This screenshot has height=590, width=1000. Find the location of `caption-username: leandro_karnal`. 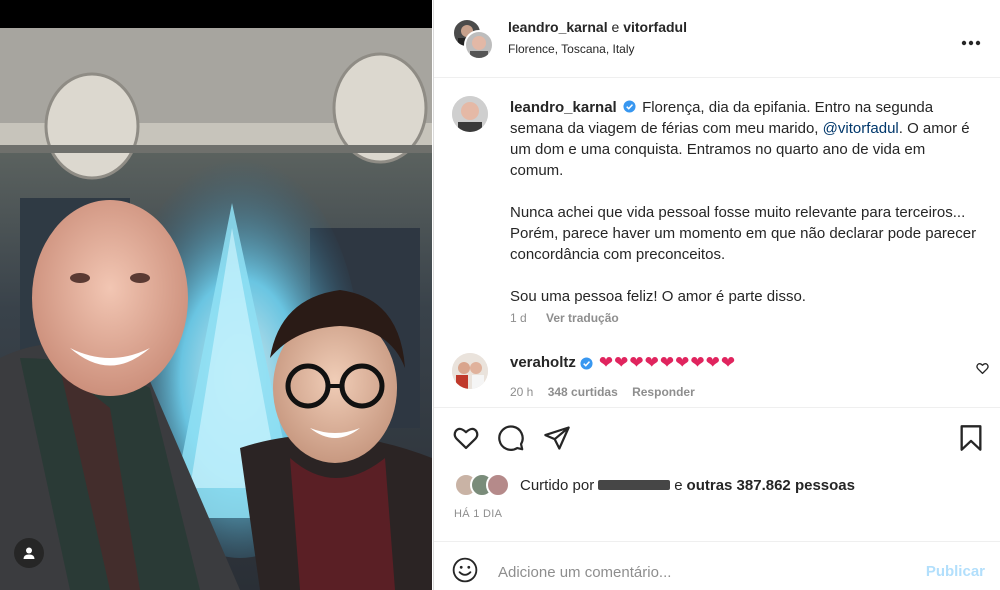

caption-username: leandro_karnal is located at coordinates (563, 107).